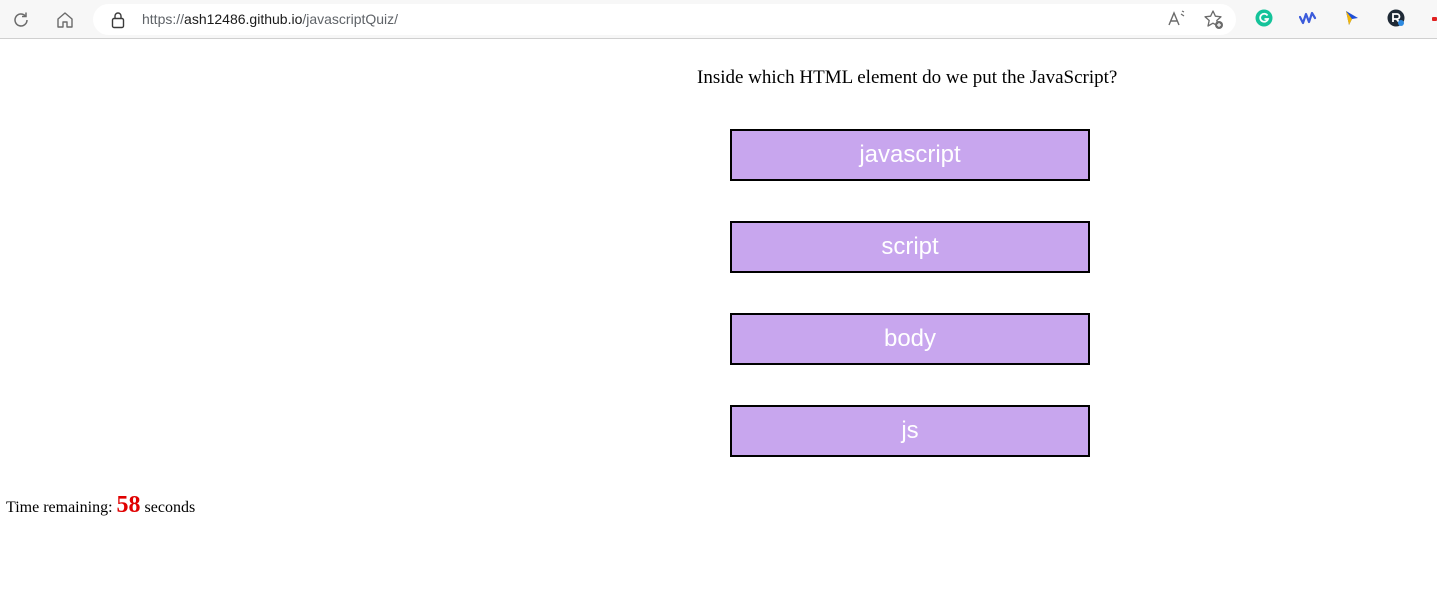 The width and height of the screenshot is (1437, 601). What do you see at coordinates (118, 20) in the screenshot?
I see `lock-icon` at bounding box center [118, 20].